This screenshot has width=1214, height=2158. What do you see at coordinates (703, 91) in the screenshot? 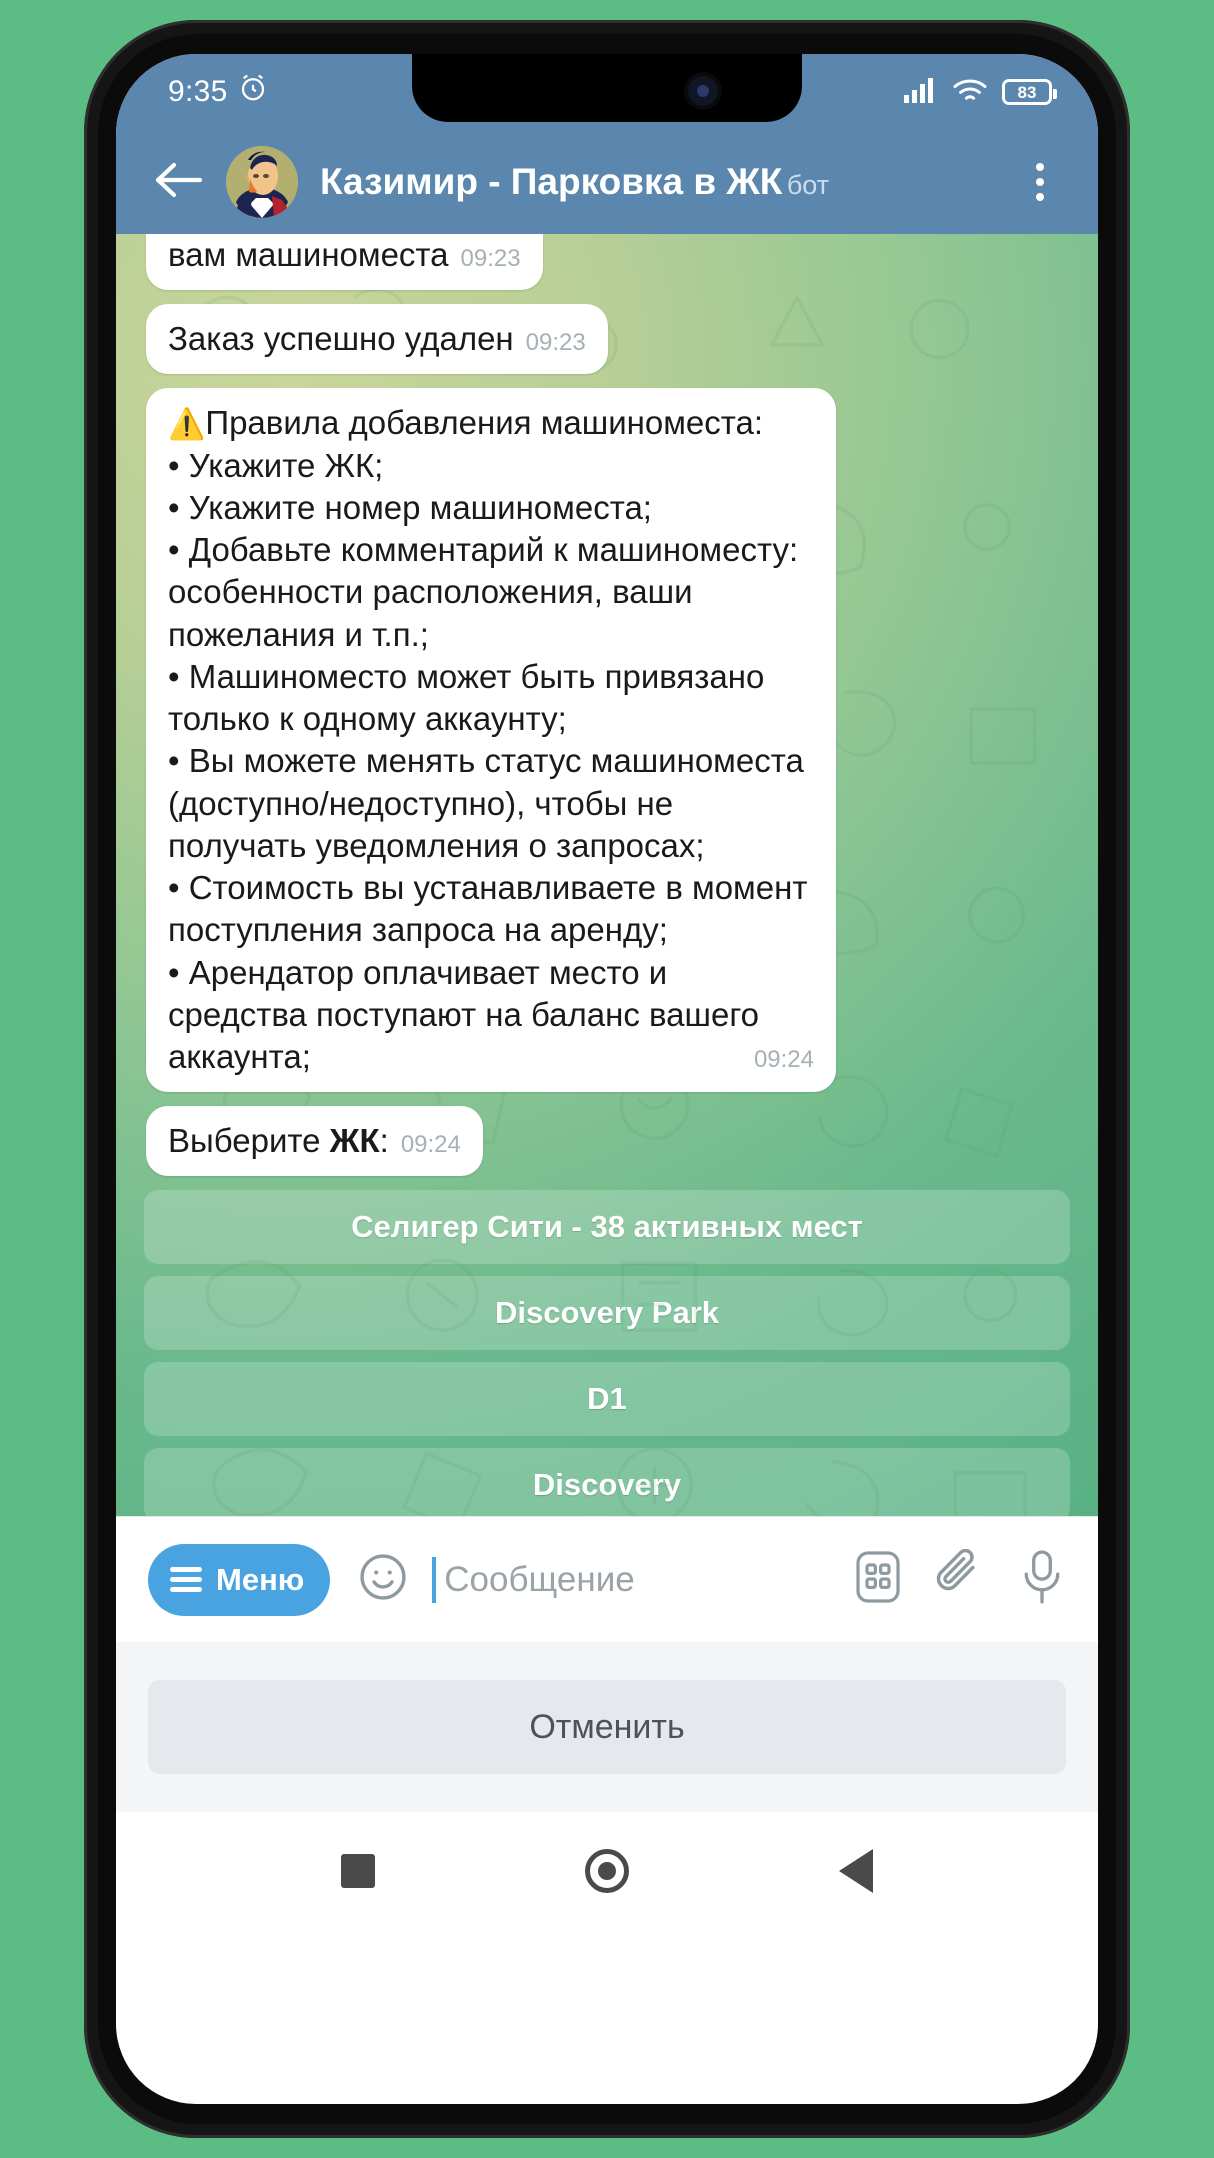
I see `front-camera-icon` at bounding box center [703, 91].